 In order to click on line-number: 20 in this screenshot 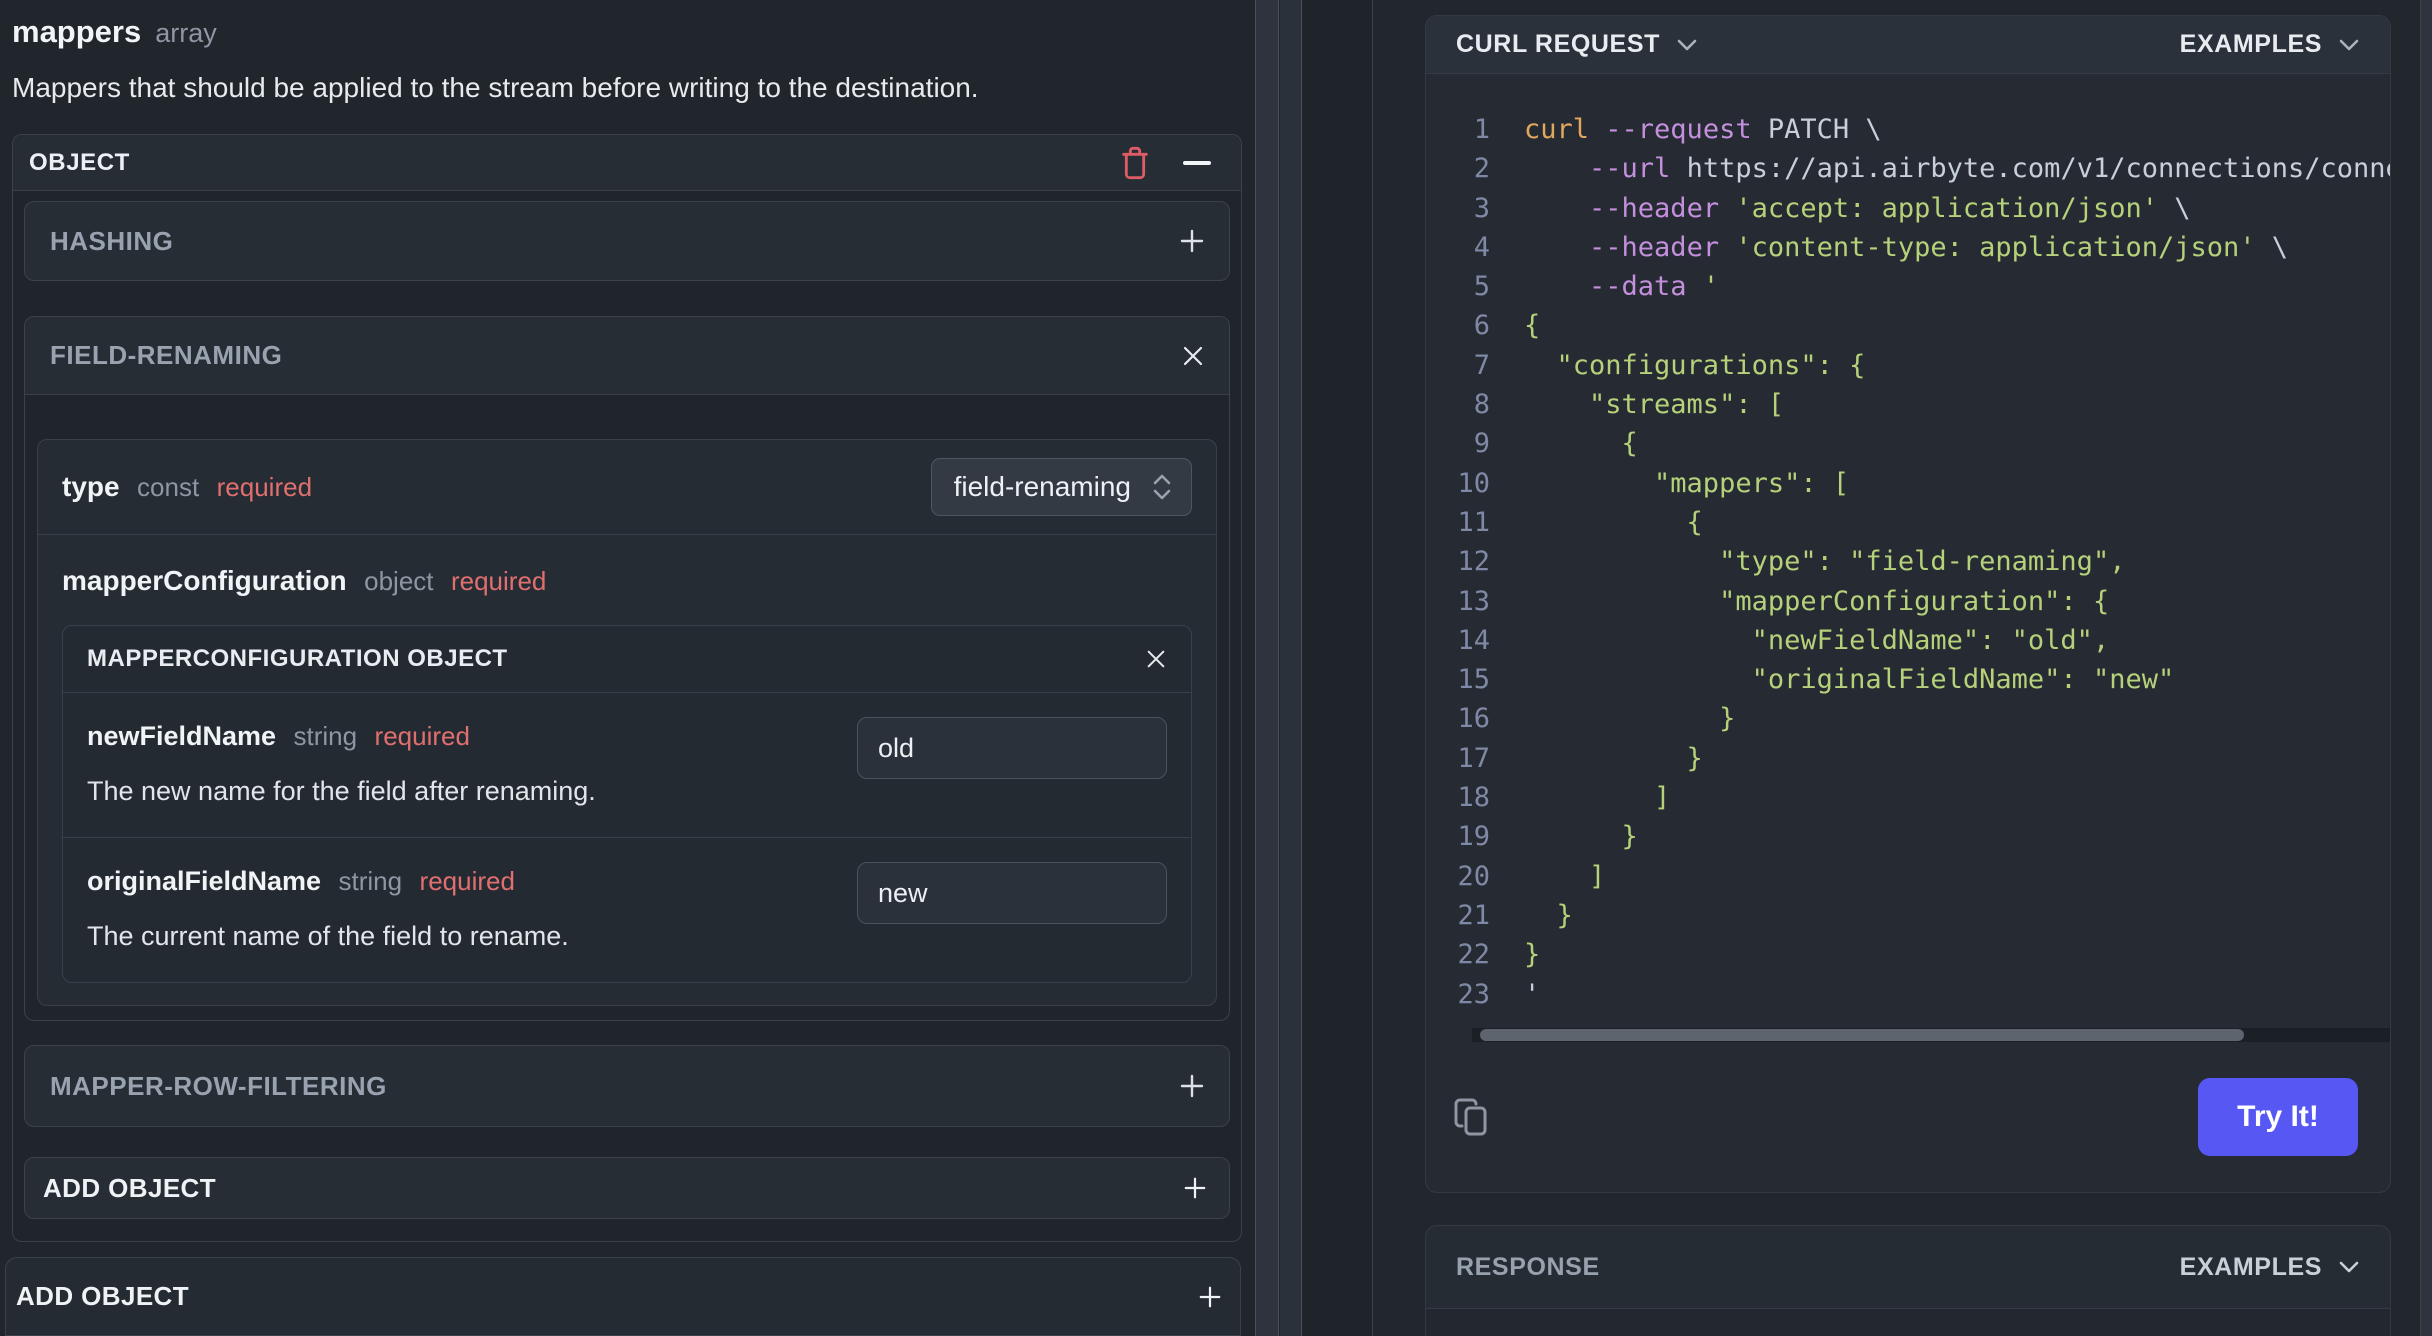, I will do `click(1473, 876)`.